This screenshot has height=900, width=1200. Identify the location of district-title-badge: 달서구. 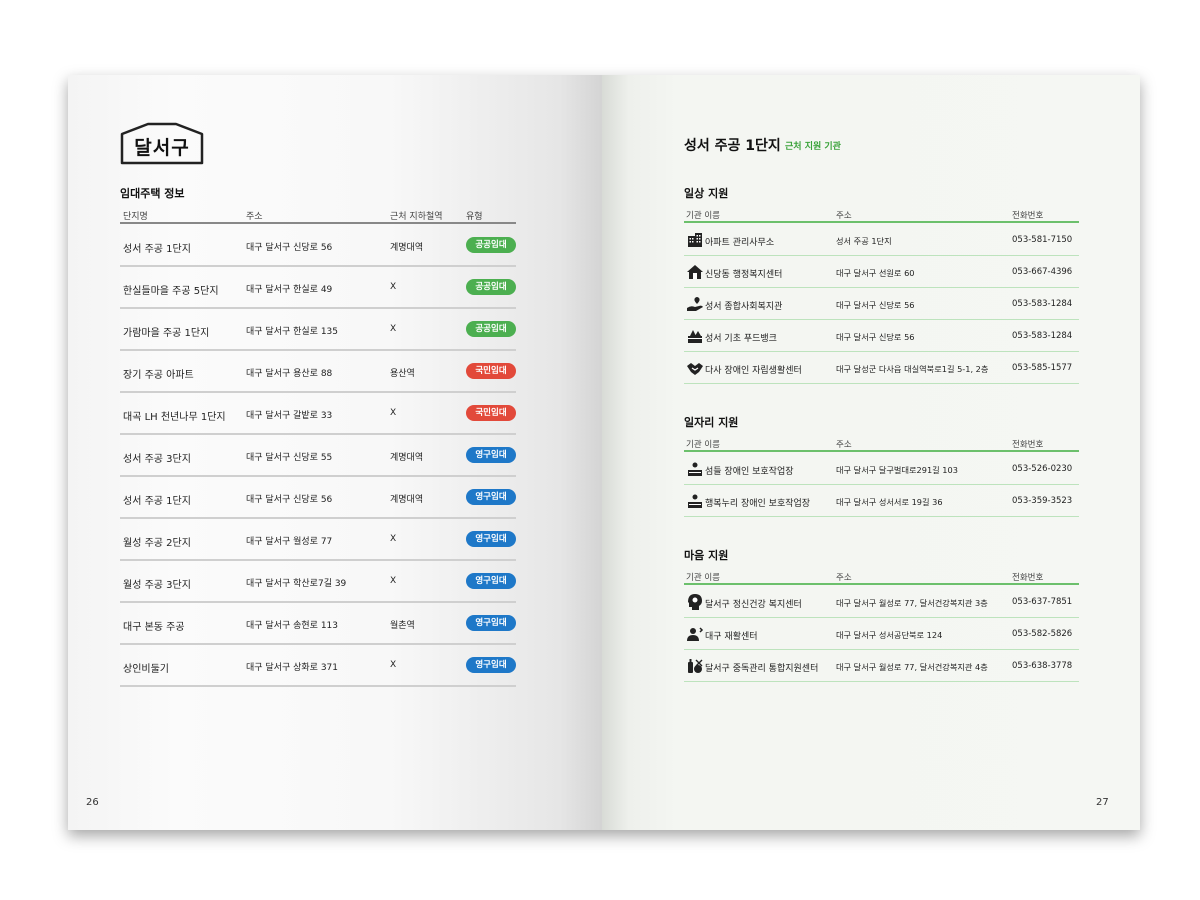
(162, 143).